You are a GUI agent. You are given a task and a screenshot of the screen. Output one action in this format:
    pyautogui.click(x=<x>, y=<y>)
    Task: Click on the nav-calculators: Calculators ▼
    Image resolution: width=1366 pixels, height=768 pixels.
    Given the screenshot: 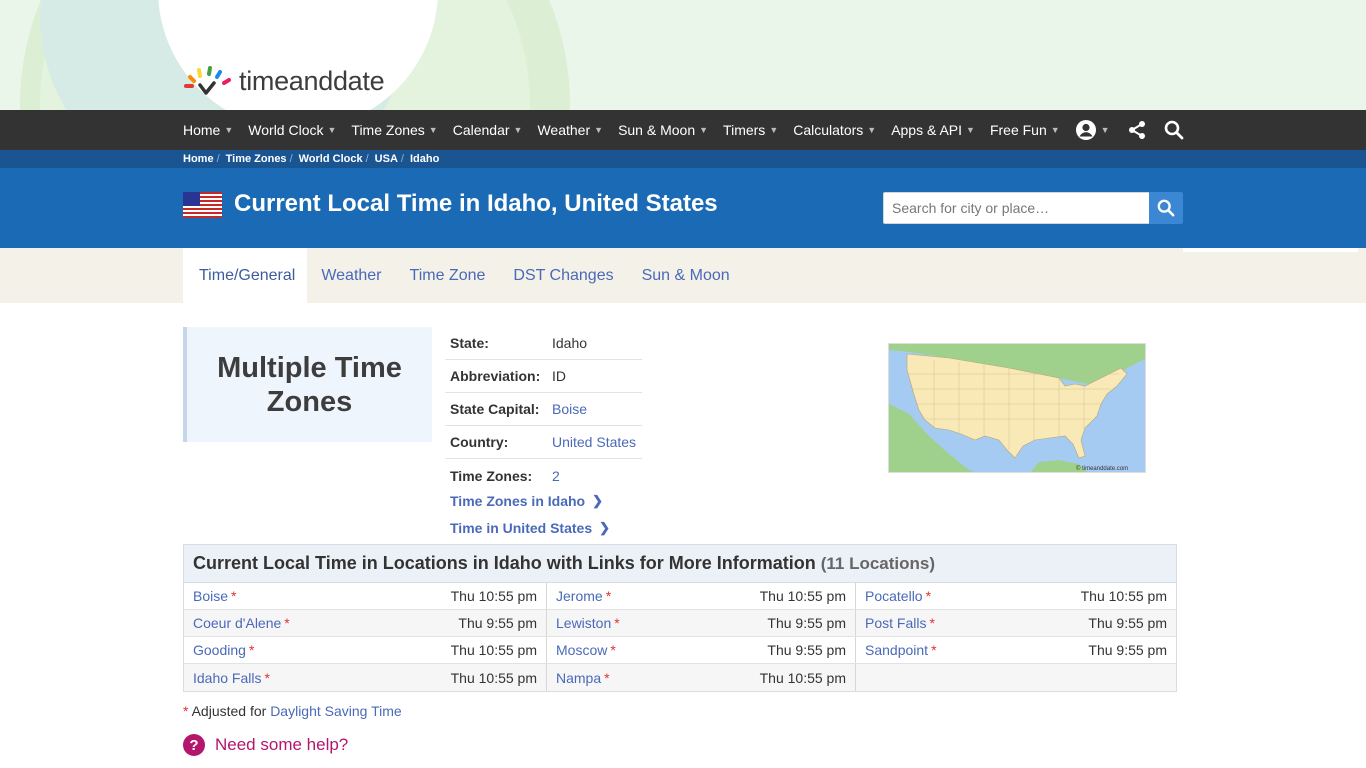 What is the action you would take?
    pyautogui.click(x=834, y=130)
    